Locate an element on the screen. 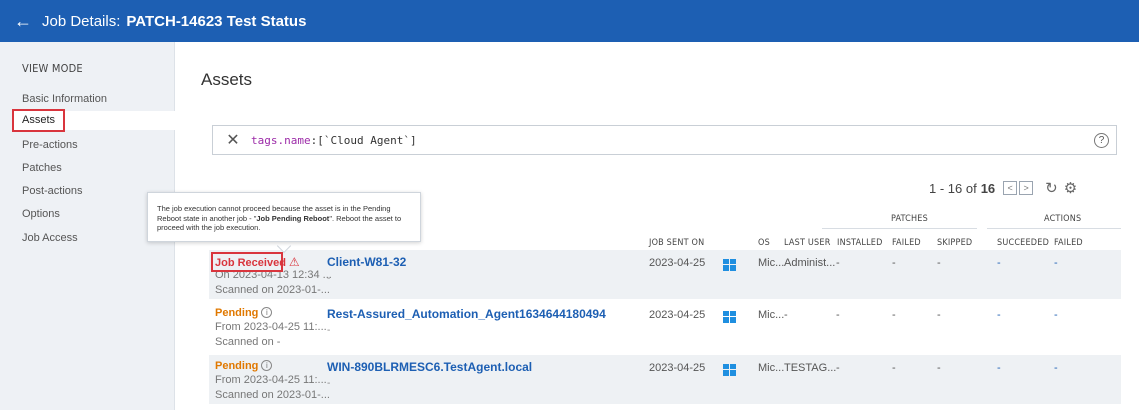  sidebar-item-patches: Patches is located at coordinates (42, 168).